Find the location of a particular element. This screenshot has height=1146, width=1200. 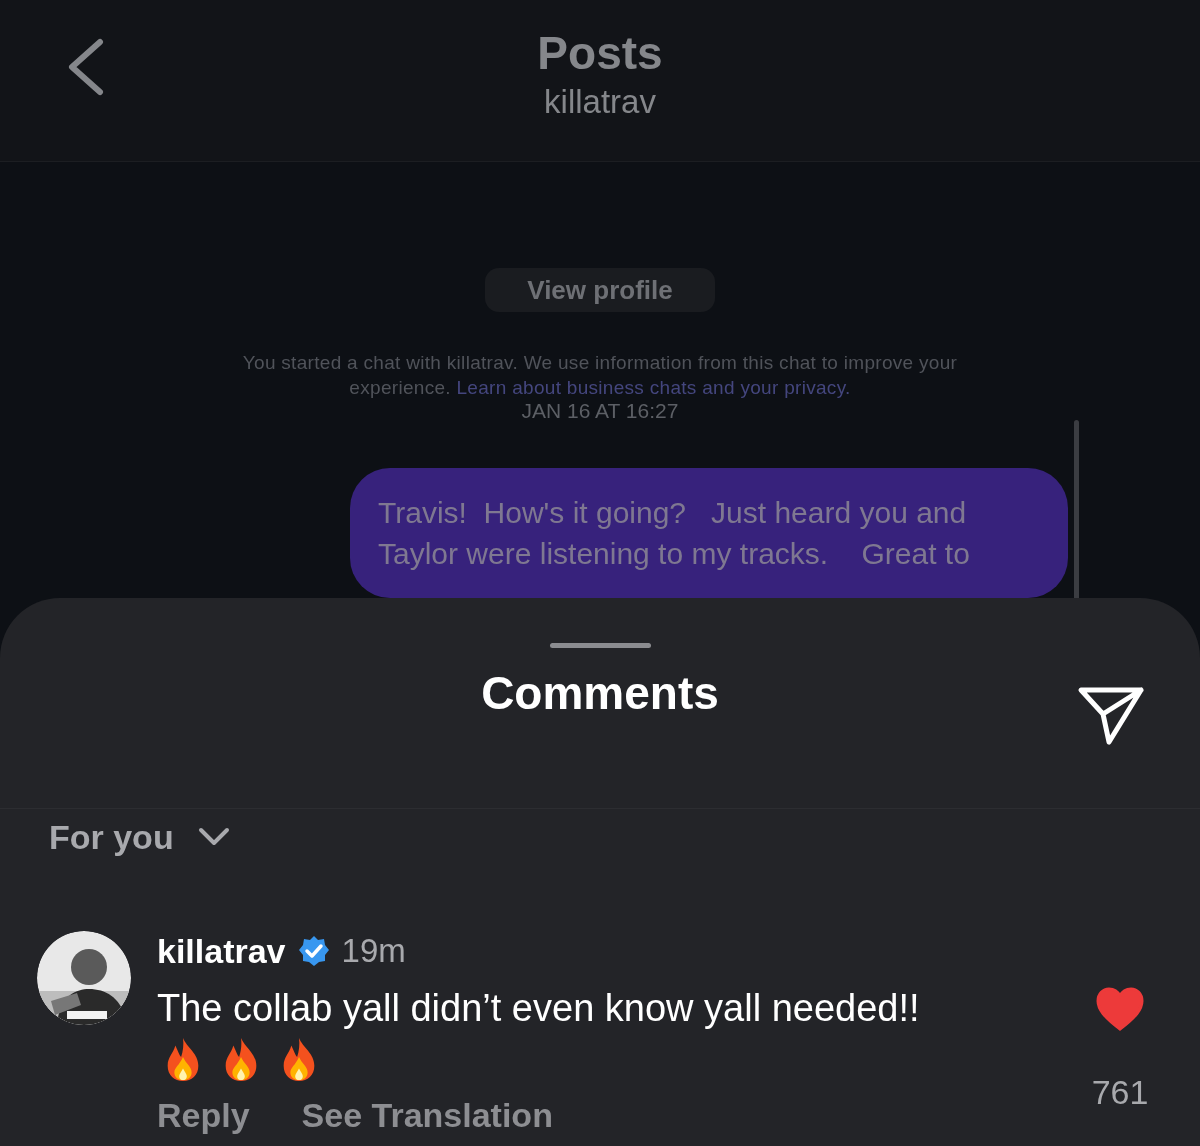

chat-notice: You started a chat with killatrav. We use information from this chat to improve your experience. Learn about business chats and your privacy. is located at coordinates (600, 375).